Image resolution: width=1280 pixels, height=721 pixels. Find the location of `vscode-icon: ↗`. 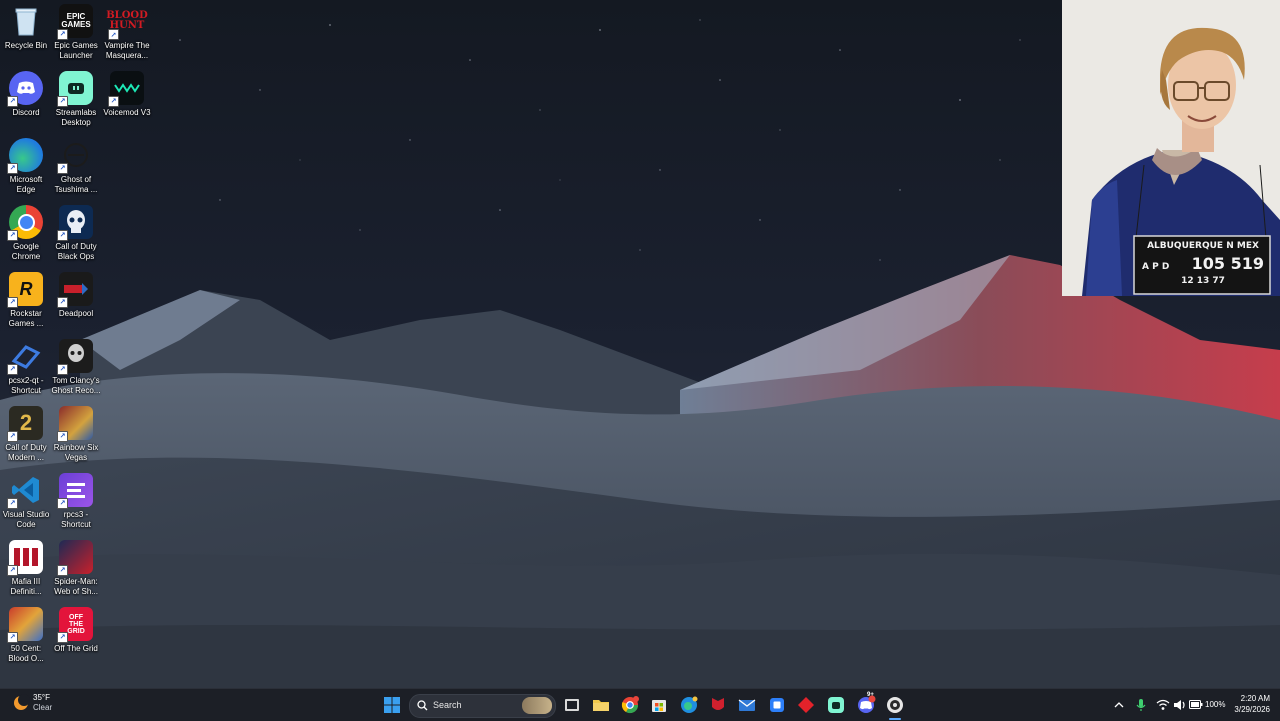

vscode-icon: ↗ is located at coordinates (25, 491).